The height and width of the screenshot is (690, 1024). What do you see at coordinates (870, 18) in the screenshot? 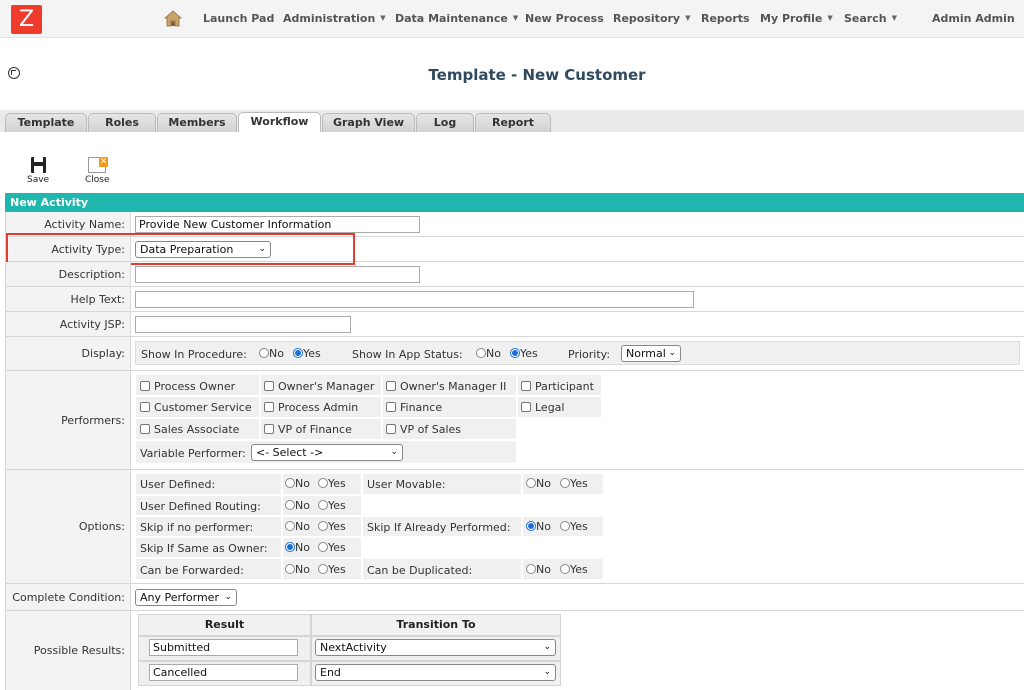
I see `nav-search: Search ▼` at bounding box center [870, 18].